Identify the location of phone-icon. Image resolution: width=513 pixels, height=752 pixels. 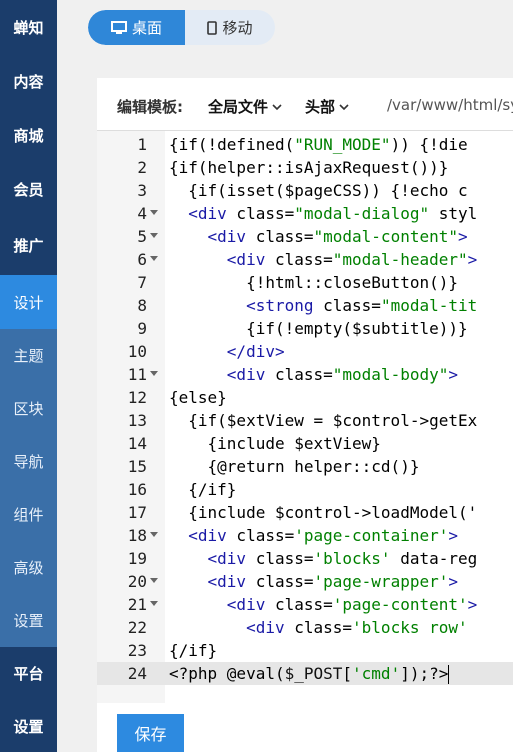
(212, 27).